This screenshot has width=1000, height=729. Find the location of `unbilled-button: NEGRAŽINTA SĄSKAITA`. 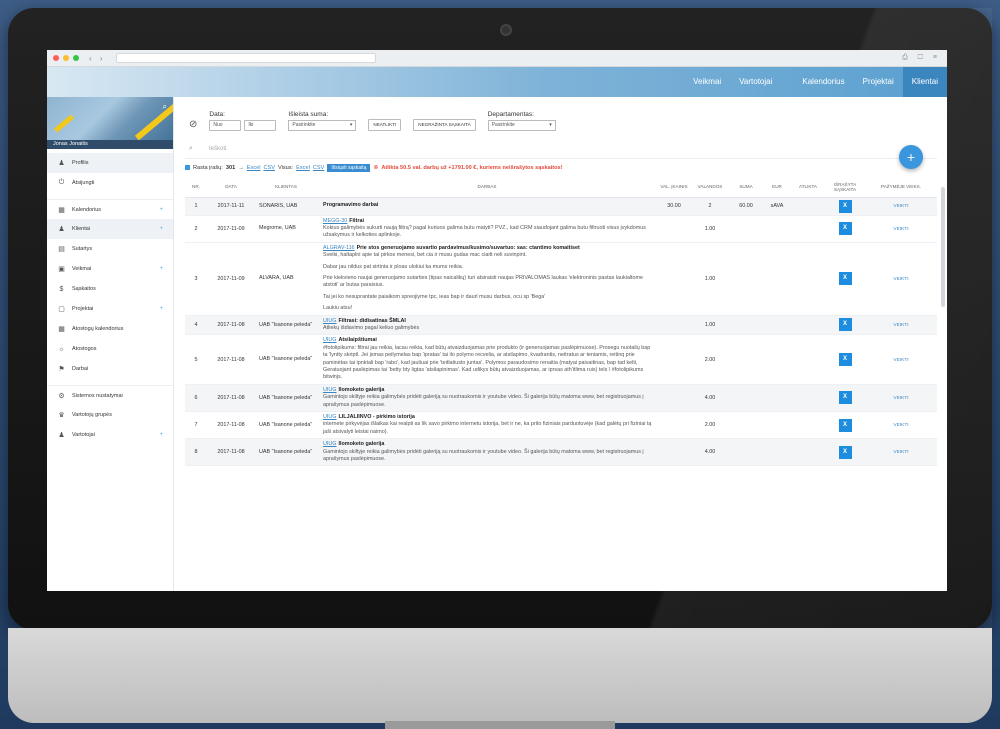

unbilled-button: NEGRAŽINTA SĄSKAITA is located at coordinates (444, 125).